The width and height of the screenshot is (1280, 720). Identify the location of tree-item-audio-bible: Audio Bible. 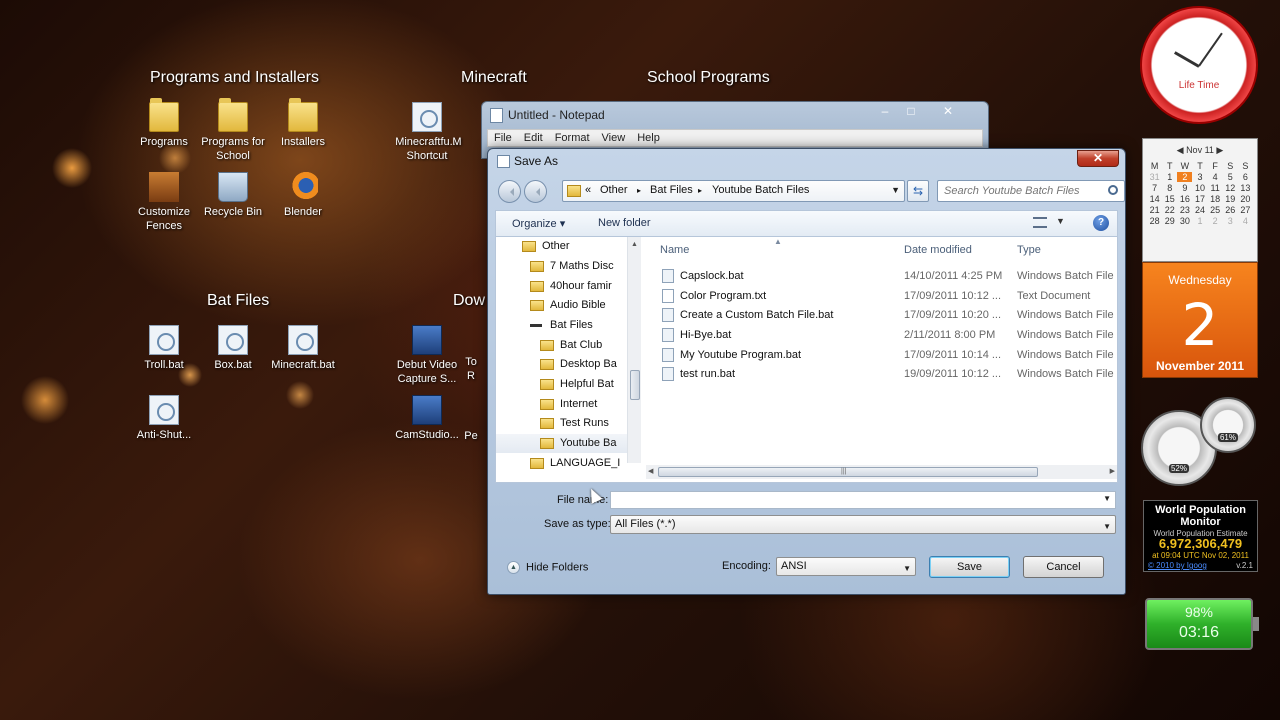
(568, 305).